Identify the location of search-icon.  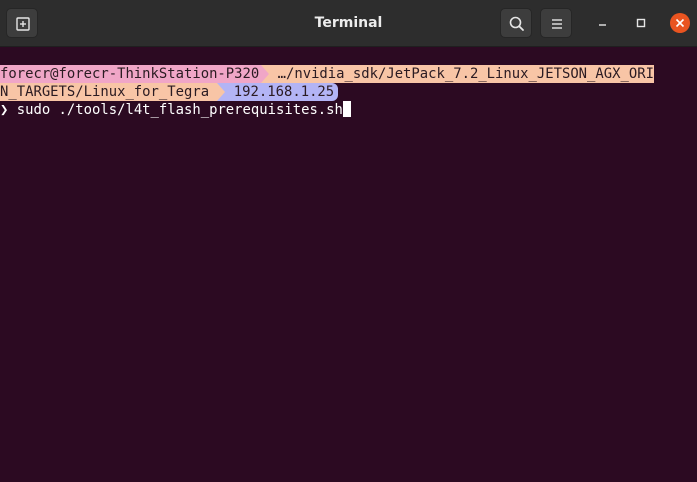
(516, 23).